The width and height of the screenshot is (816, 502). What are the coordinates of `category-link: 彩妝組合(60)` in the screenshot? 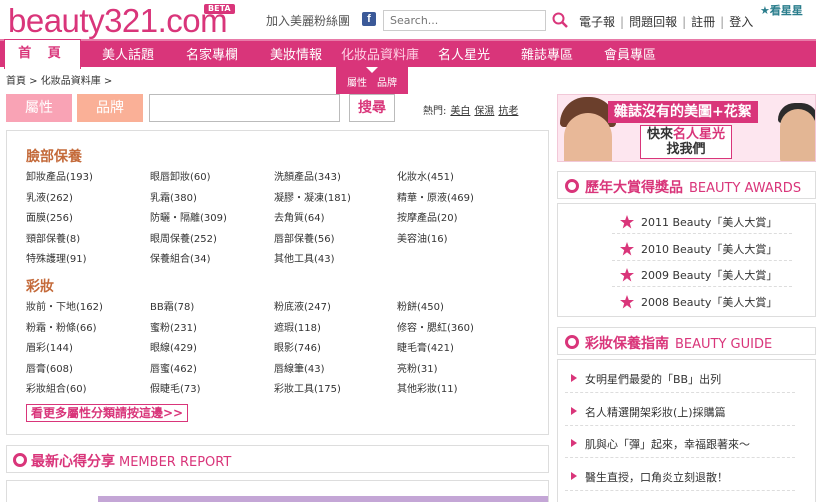 It's located at (56, 387).